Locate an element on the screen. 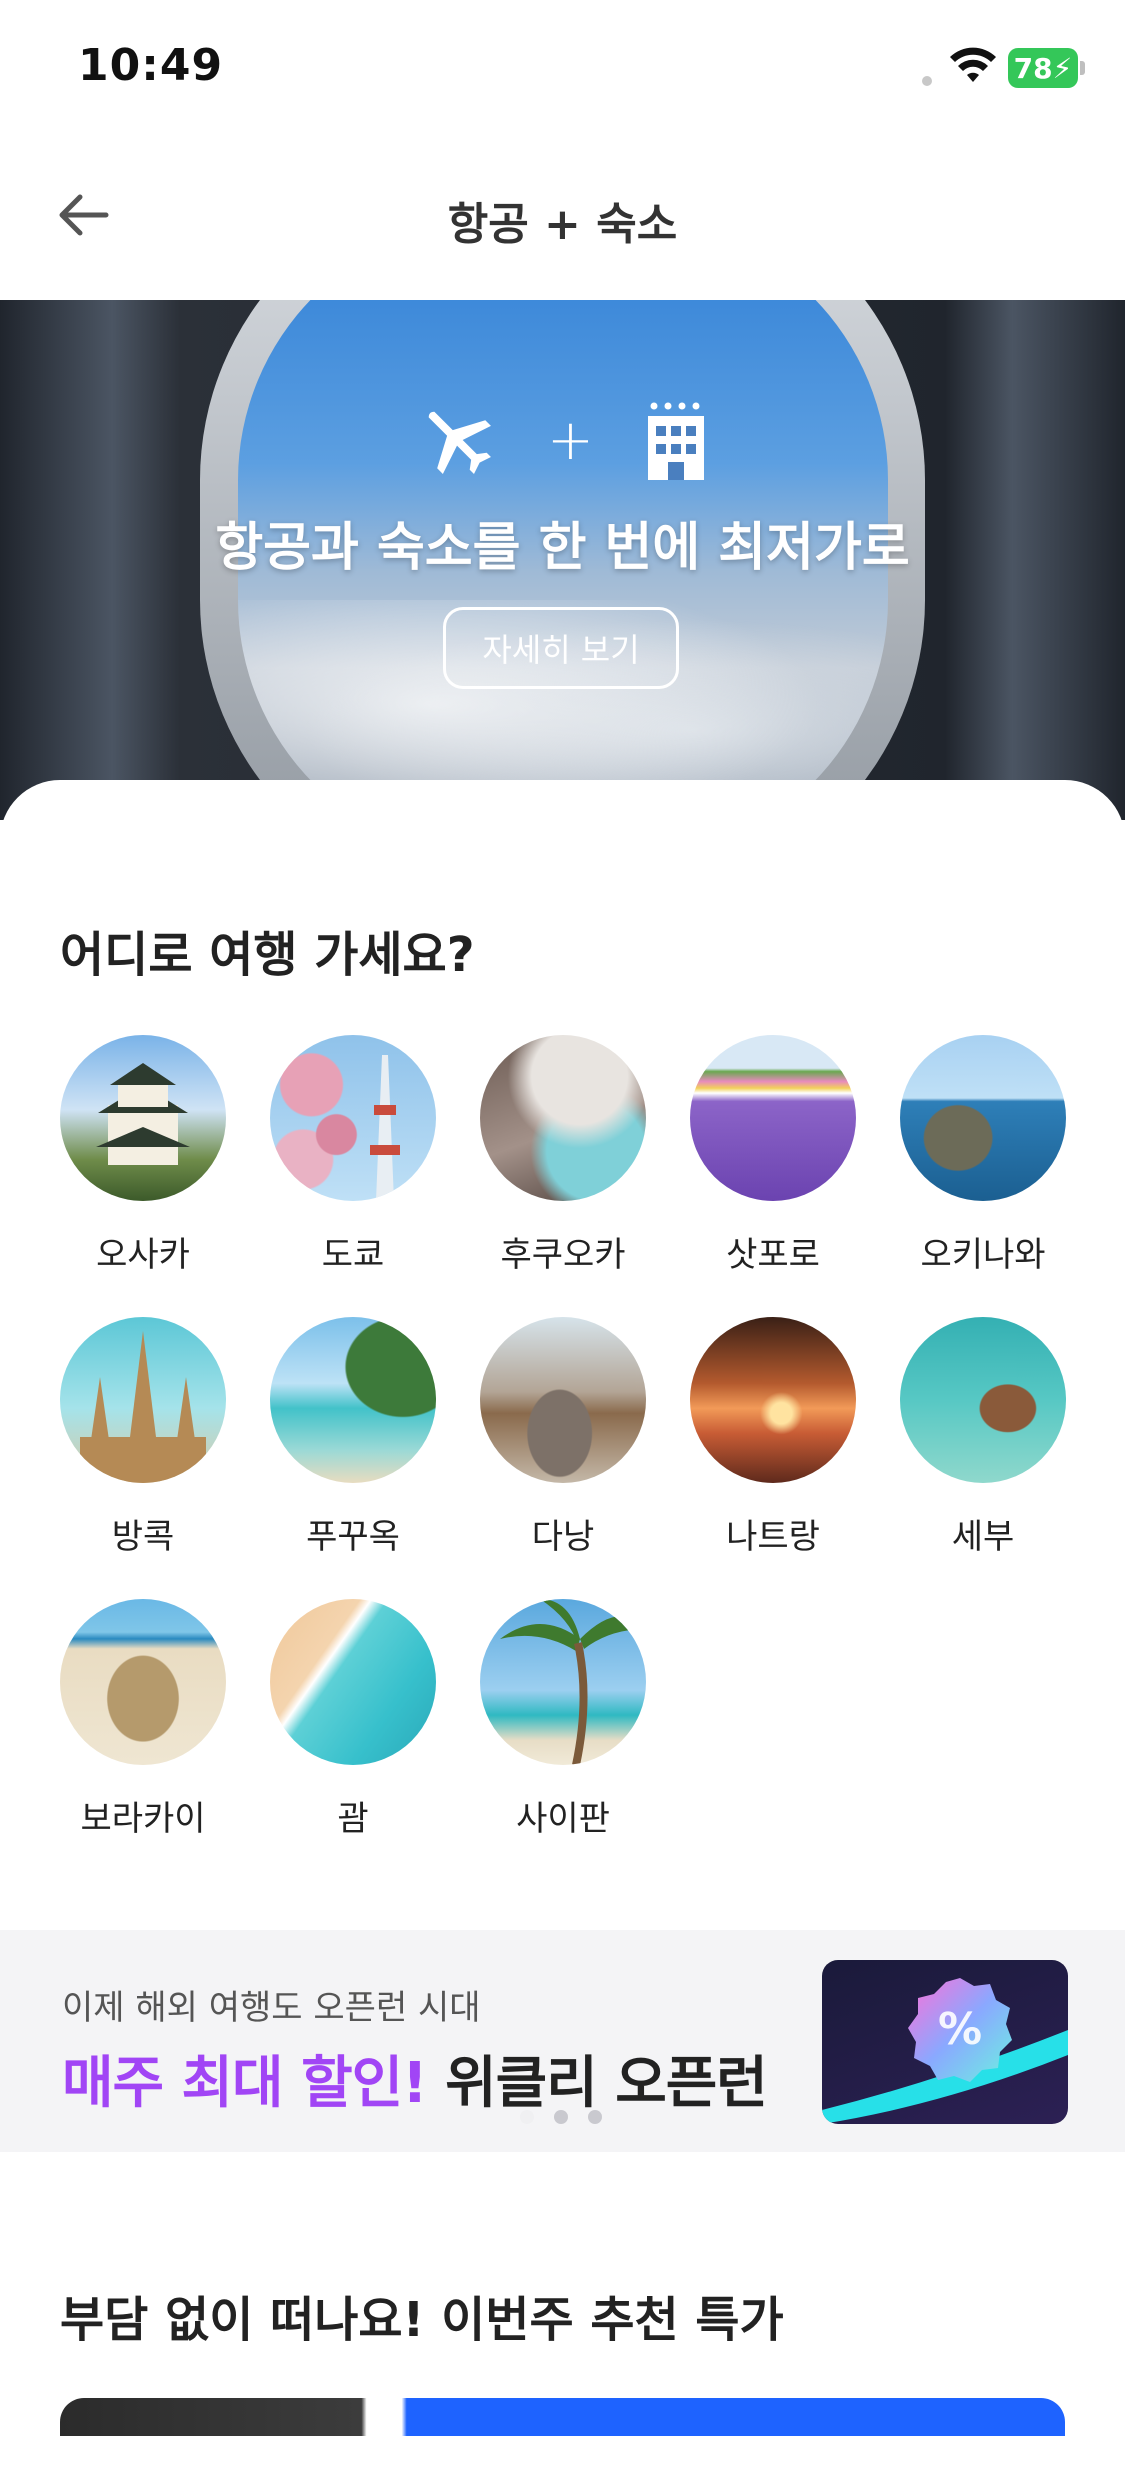 The height and width of the screenshot is (2480, 1125). destination-tokyo: 도쿄 is located at coordinates (353, 1155).